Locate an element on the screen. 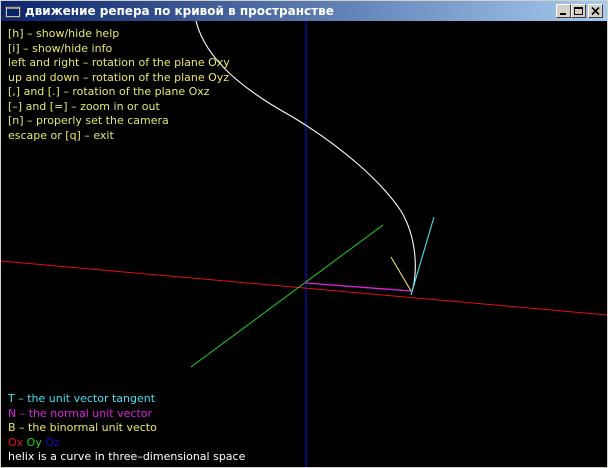 Image resolution: width=608 pixels, height=468 pixels. axis-z-label: Oz is located at coordinates (52, 442).